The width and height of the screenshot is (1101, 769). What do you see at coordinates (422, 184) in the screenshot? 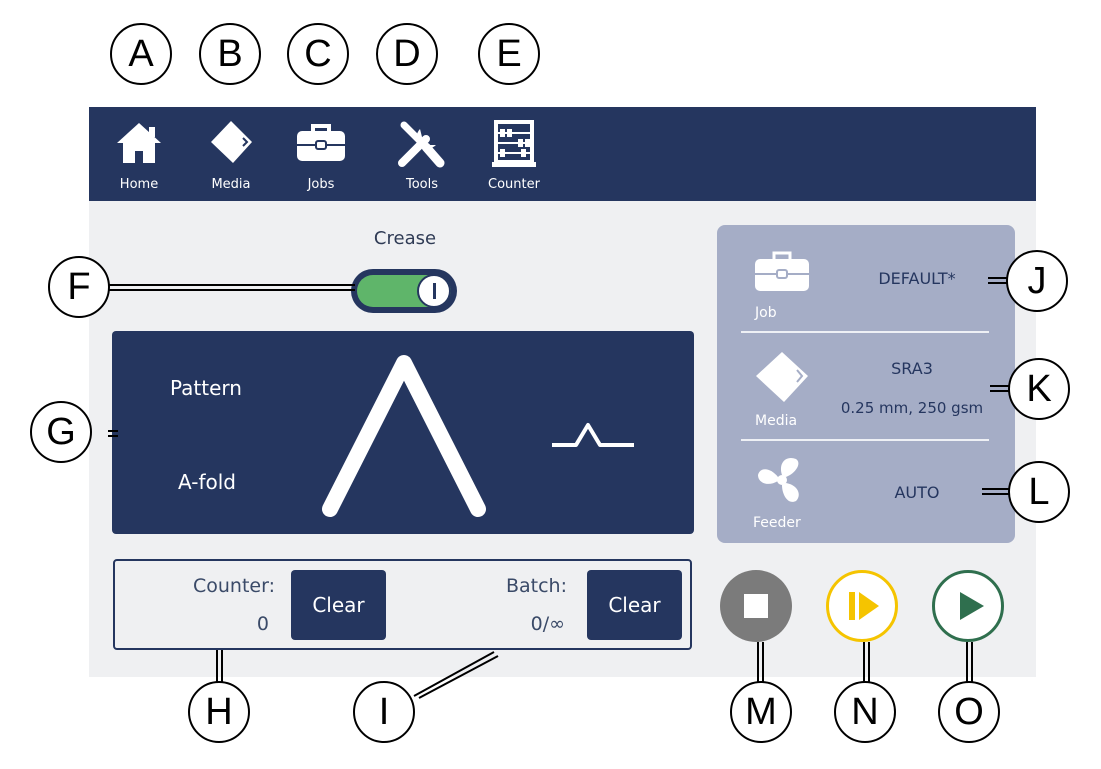
I see `nav-tools-label: Tools` at bounding box center [422, 184].